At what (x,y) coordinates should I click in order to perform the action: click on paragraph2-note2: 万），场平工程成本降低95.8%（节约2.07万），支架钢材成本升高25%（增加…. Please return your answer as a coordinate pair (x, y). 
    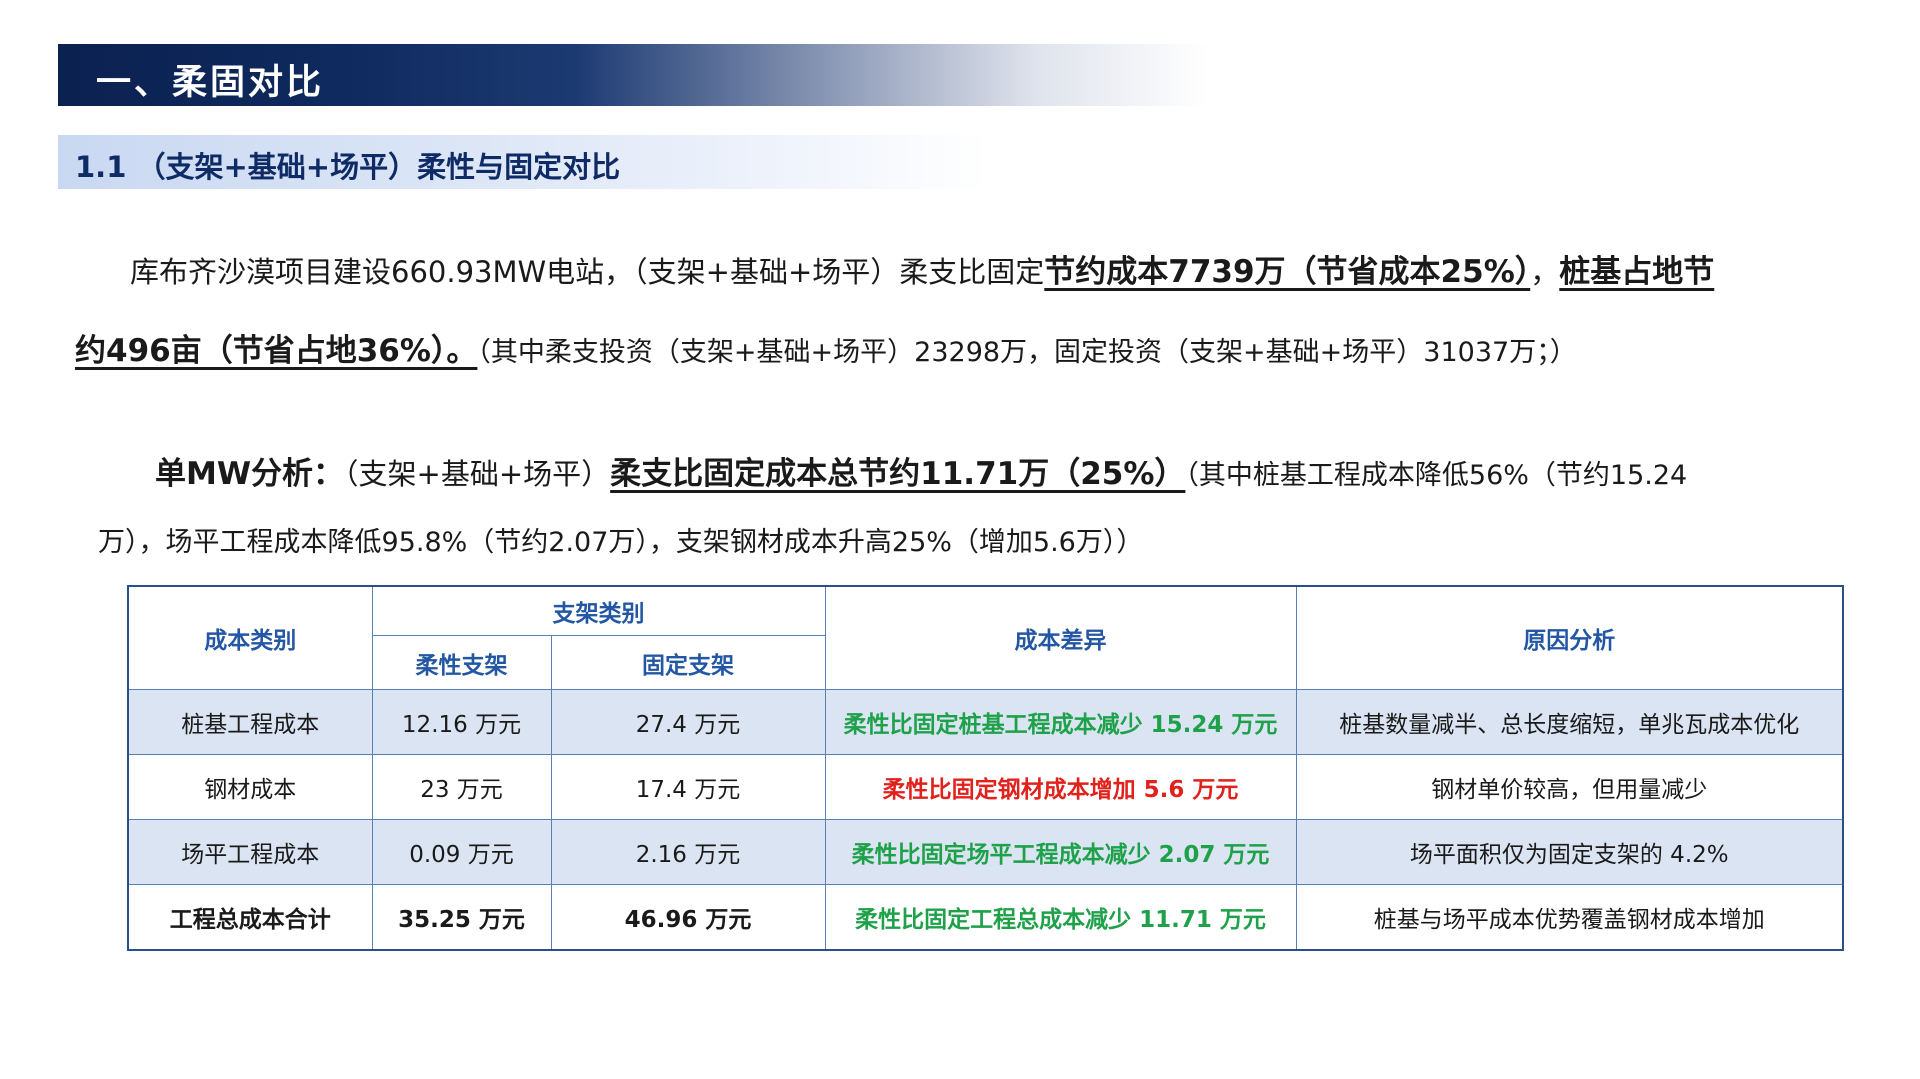
    Looking at the image, I should click on (621, 542).